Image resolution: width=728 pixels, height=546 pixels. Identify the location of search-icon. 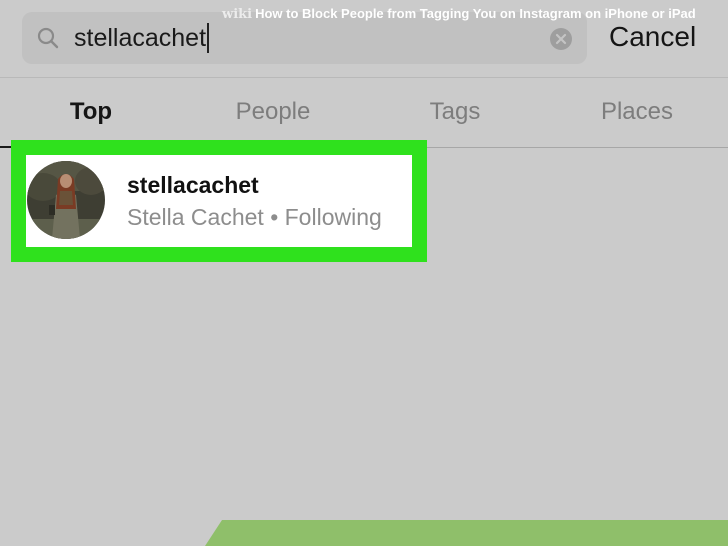
(48, 38).